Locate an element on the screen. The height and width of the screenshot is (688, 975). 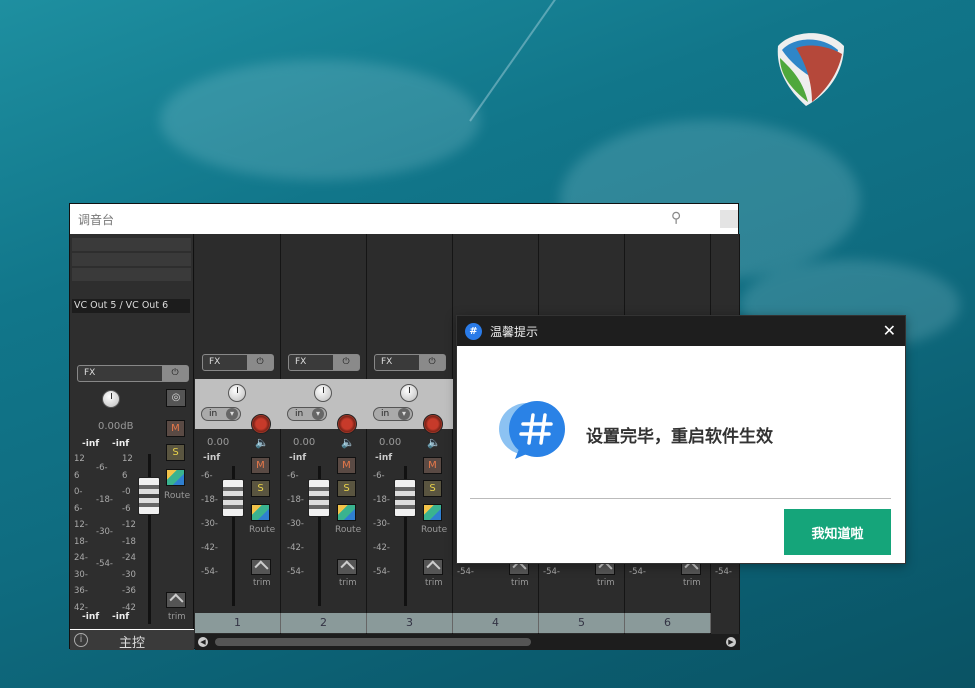
master-route-button is located at coordinates (175, 477).